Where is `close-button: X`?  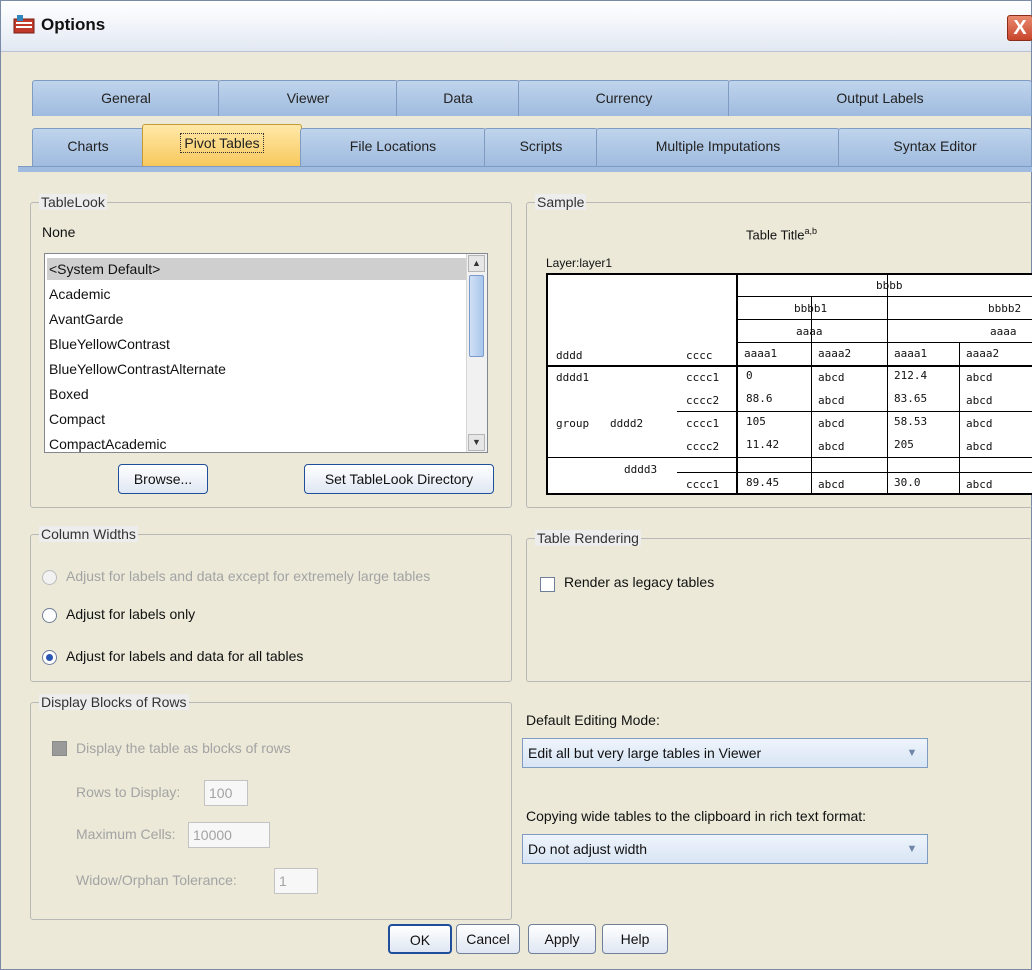 close-button: X is located at coordinates (1019, 28).